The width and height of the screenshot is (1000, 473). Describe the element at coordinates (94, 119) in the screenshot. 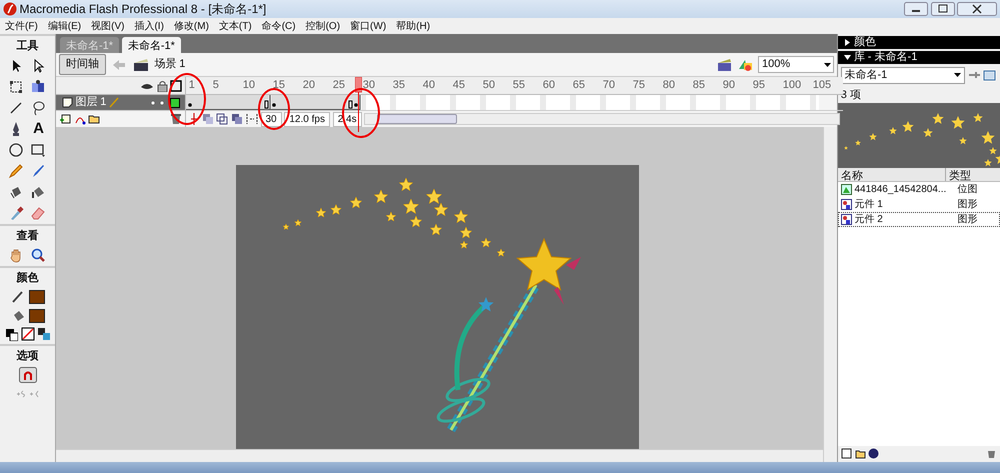

I see `add-folder-icon` at that location.